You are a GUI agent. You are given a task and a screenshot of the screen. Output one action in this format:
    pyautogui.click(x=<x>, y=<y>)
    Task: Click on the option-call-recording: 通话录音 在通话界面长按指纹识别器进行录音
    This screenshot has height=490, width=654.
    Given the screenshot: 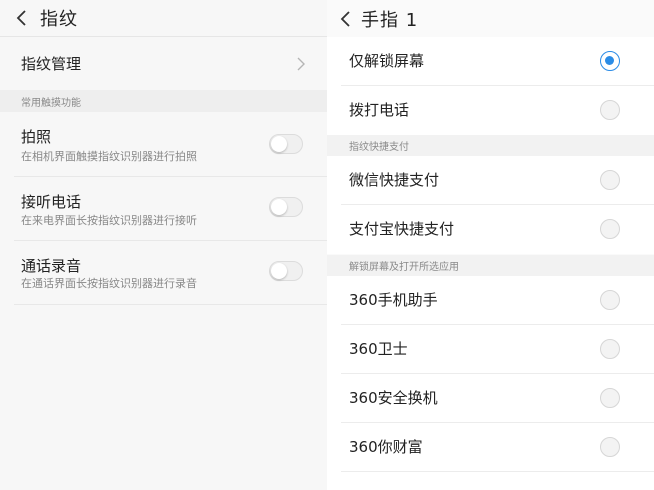 What is the action you would take?
    pyautogui.click(x=163, y=272)
    